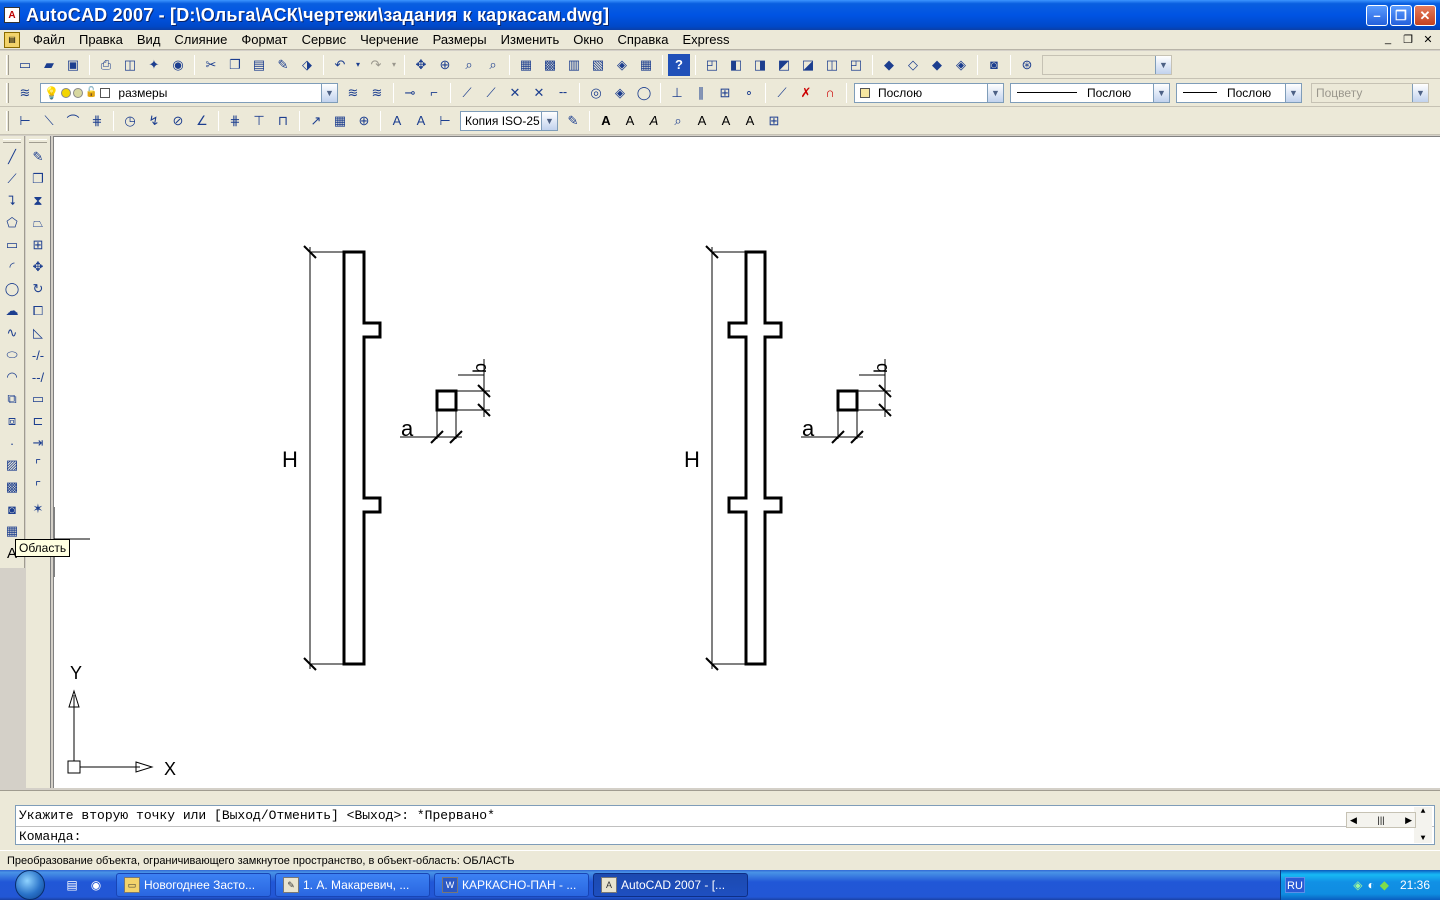  Describe the element at coordinates (358, 65) in the screenshot. I see `undo-dropdown-icon: ▾` at that location.